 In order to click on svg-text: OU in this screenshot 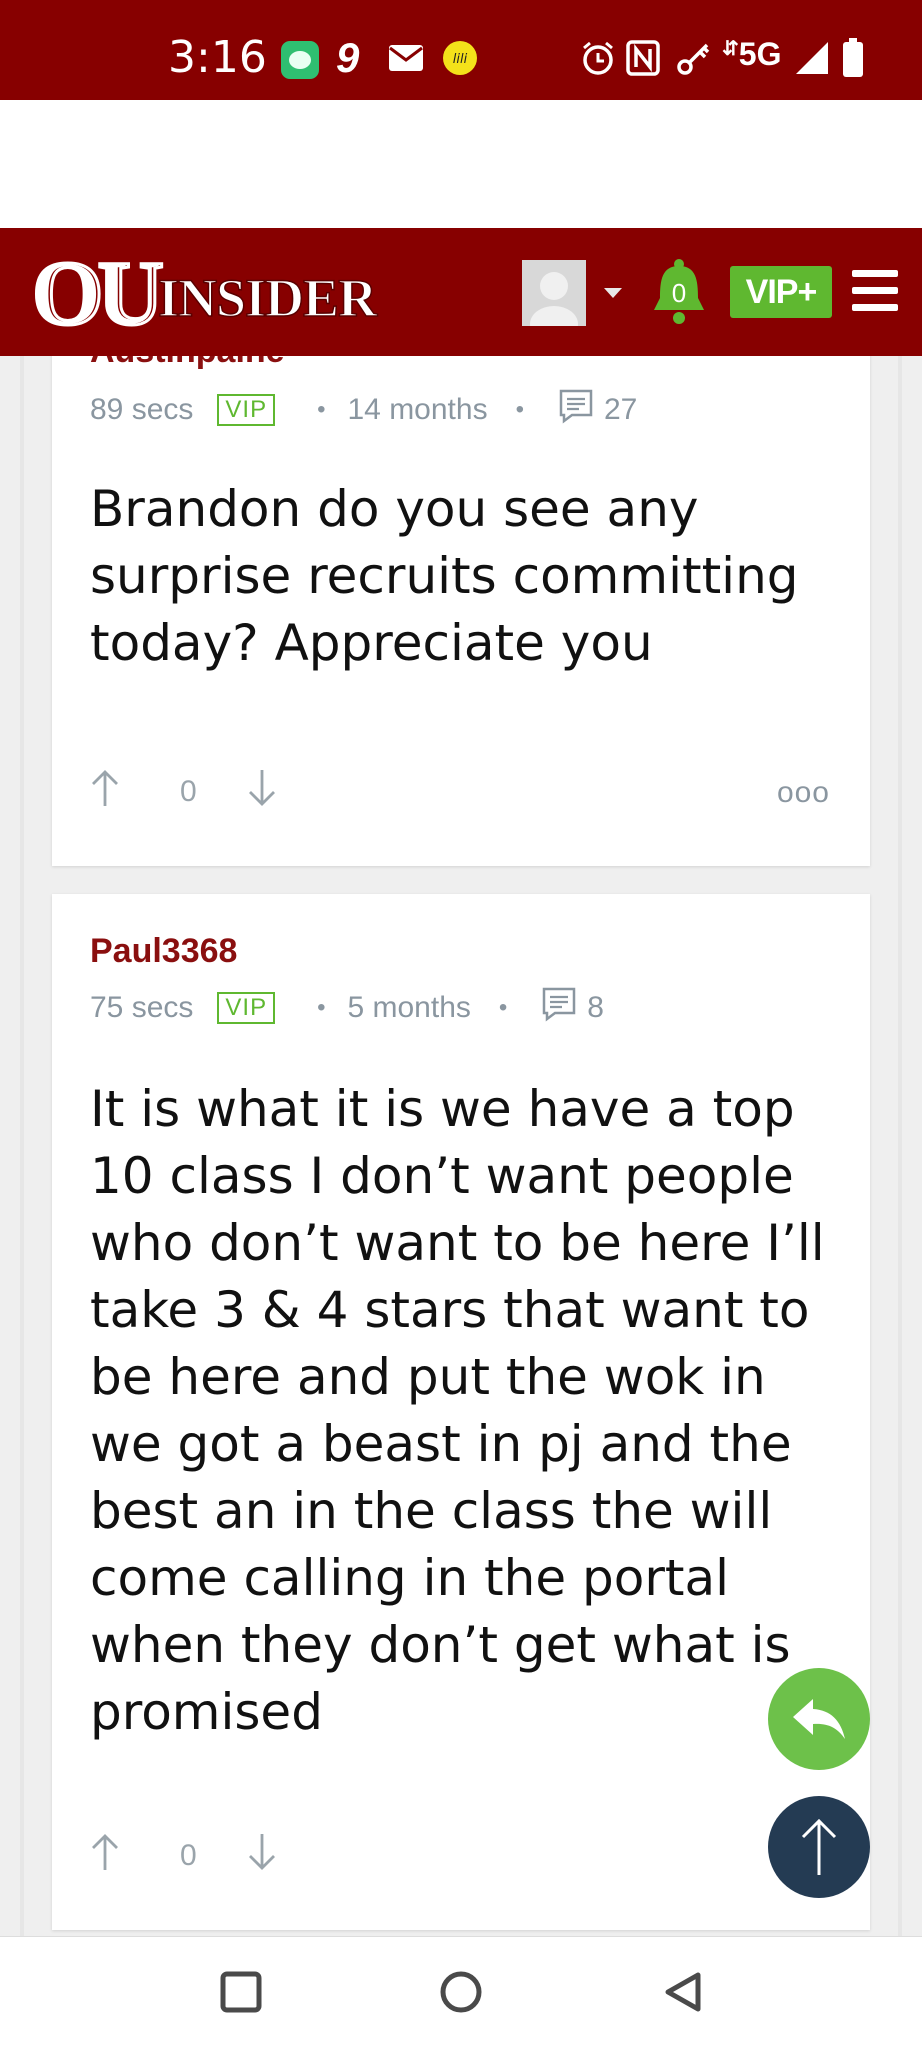, I will do `click(97, 292)`.